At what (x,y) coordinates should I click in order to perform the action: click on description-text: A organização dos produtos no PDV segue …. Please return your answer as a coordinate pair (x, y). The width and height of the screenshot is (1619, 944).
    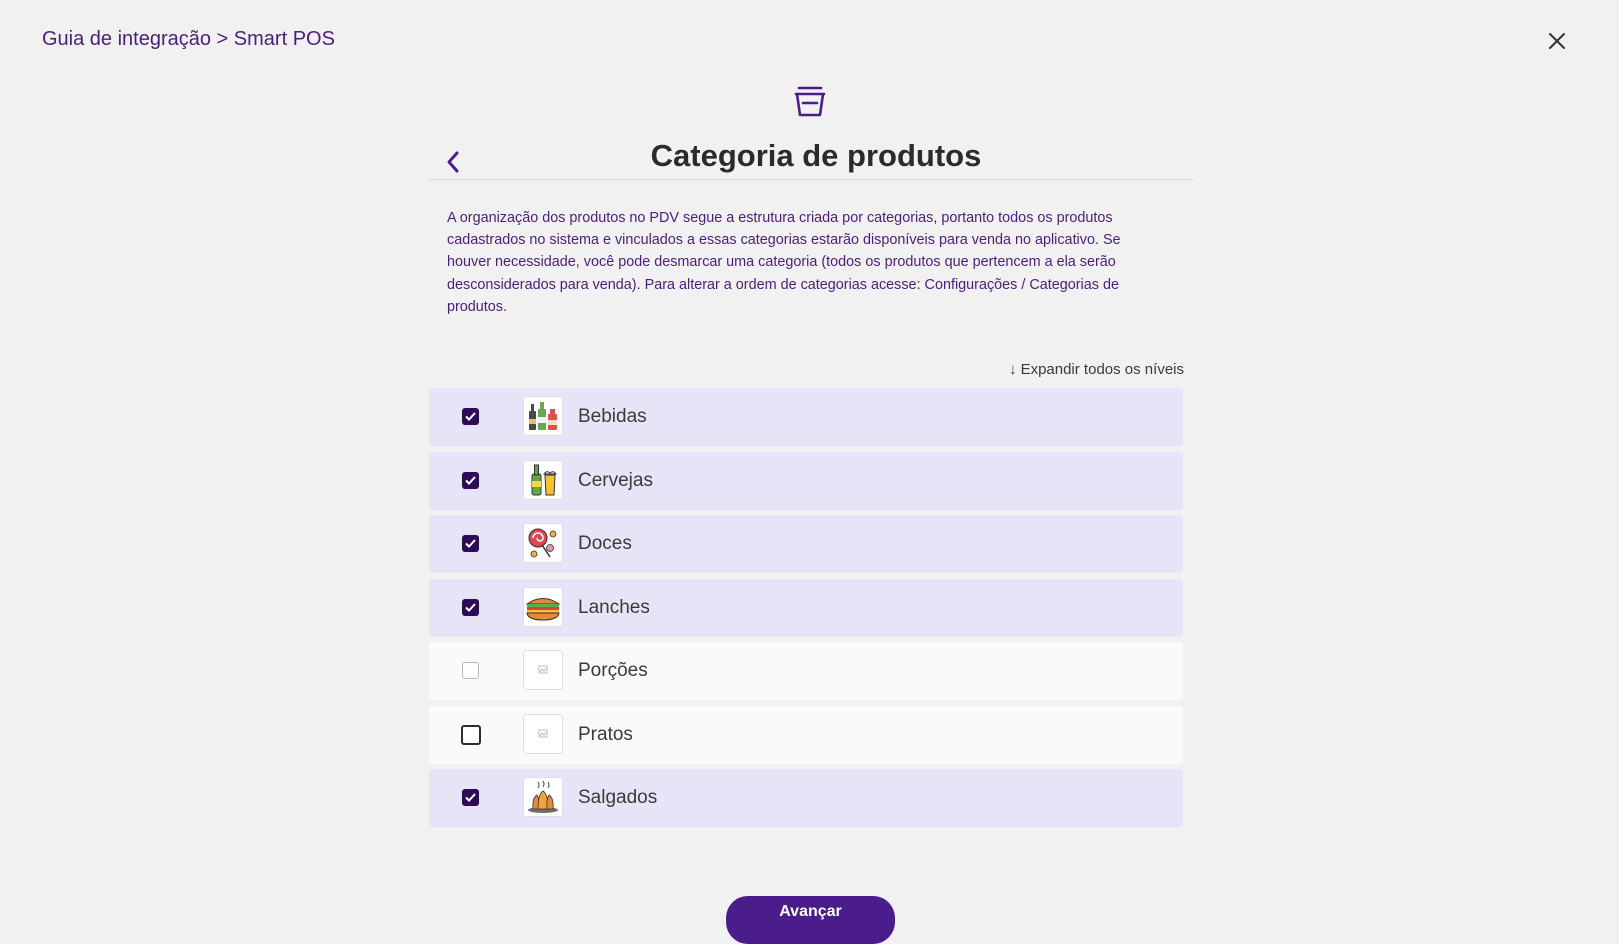
    Looking at the image, I should click on (784, 262).